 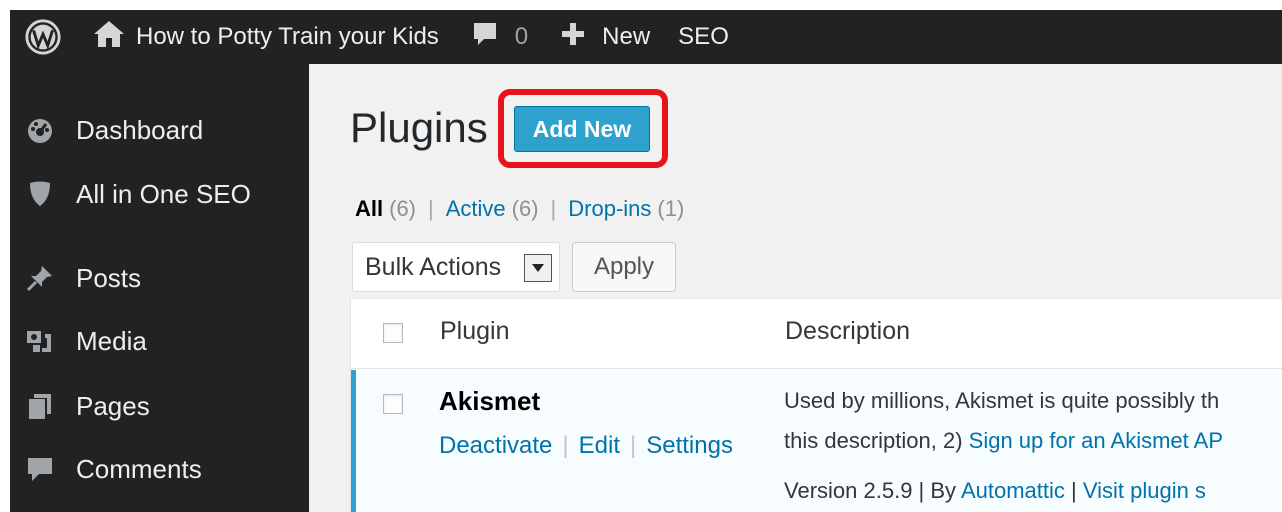 What do you see at coordinates (113, 405) in the screenshot?
I see `sidebar-item-label: Pages` at bounding box center [113, 405].